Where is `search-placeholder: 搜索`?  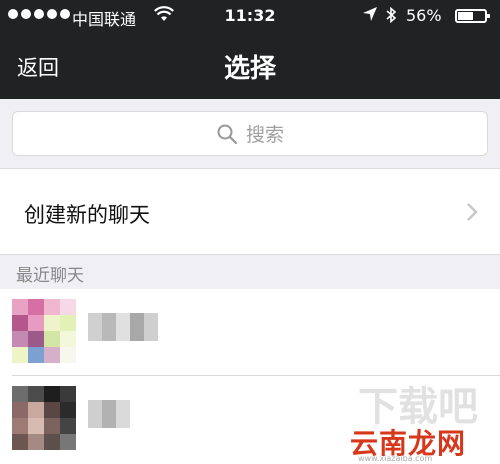
search-placeholder: 搜索 is located at coordinates (264, 135).